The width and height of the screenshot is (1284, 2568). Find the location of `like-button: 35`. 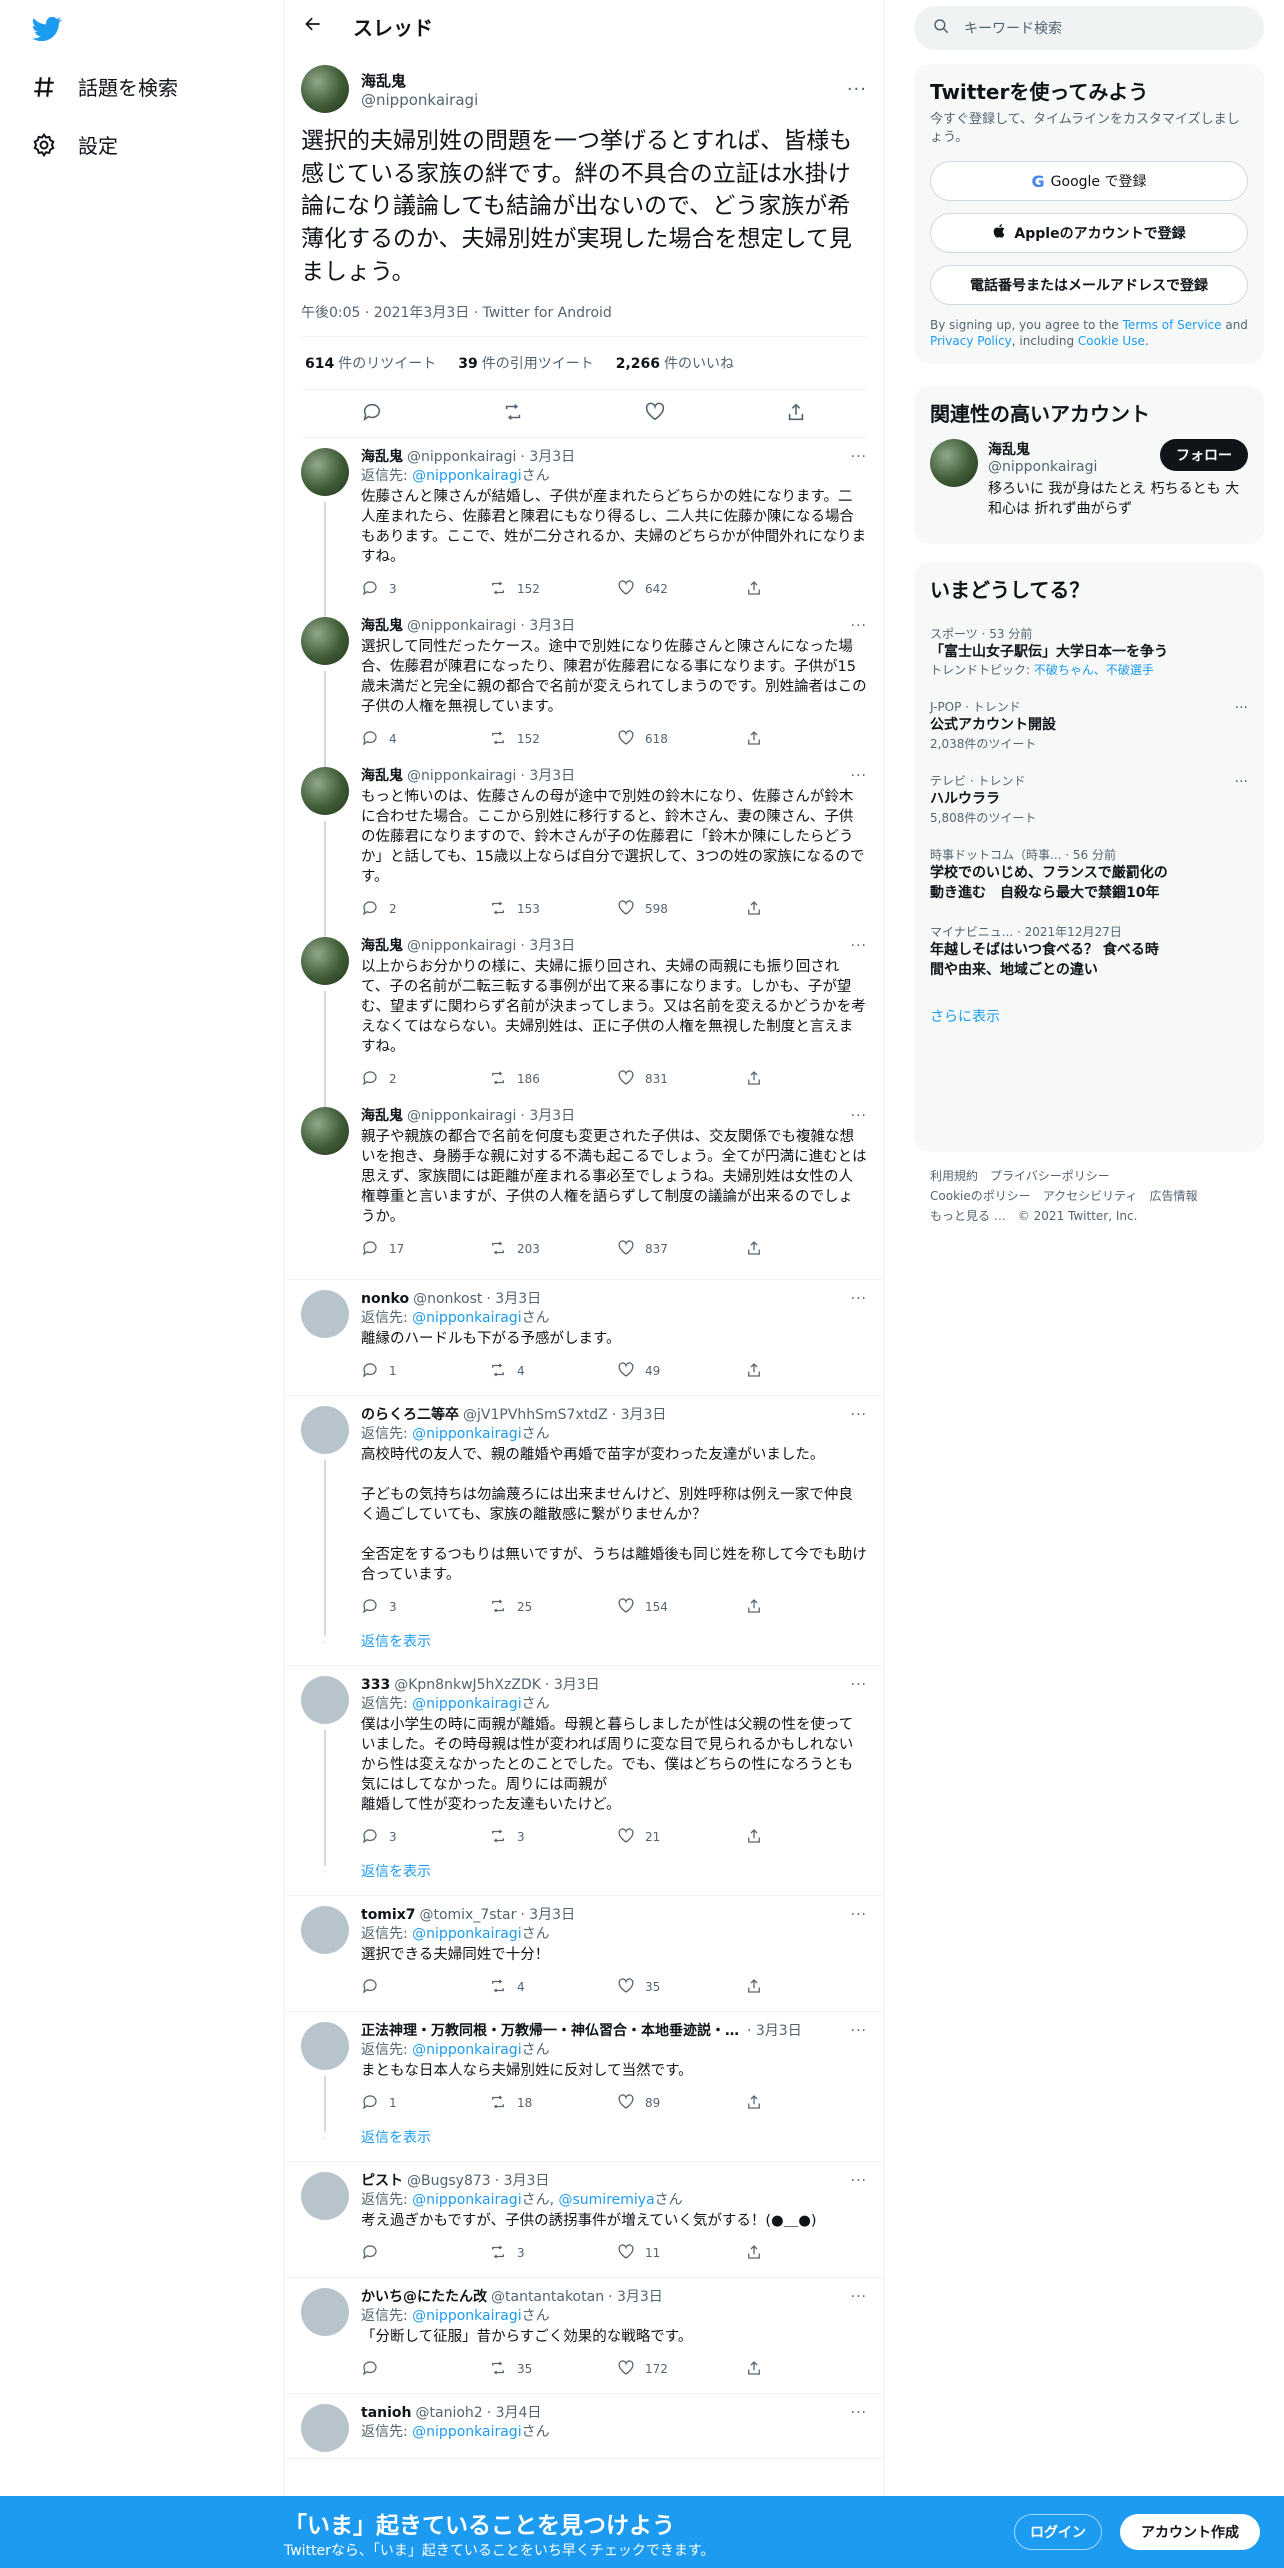

like-button: 35 is located at coordinates (681, 1987).